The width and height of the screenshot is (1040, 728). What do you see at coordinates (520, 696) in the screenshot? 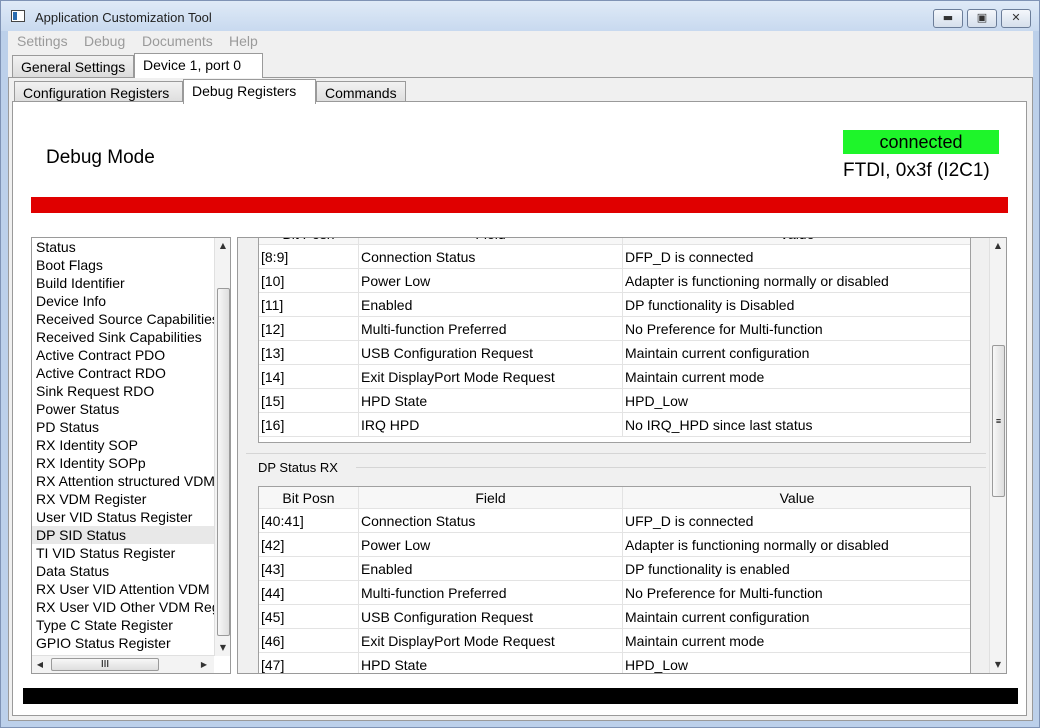
I see `status-bar` at bounding box center [520, 696].